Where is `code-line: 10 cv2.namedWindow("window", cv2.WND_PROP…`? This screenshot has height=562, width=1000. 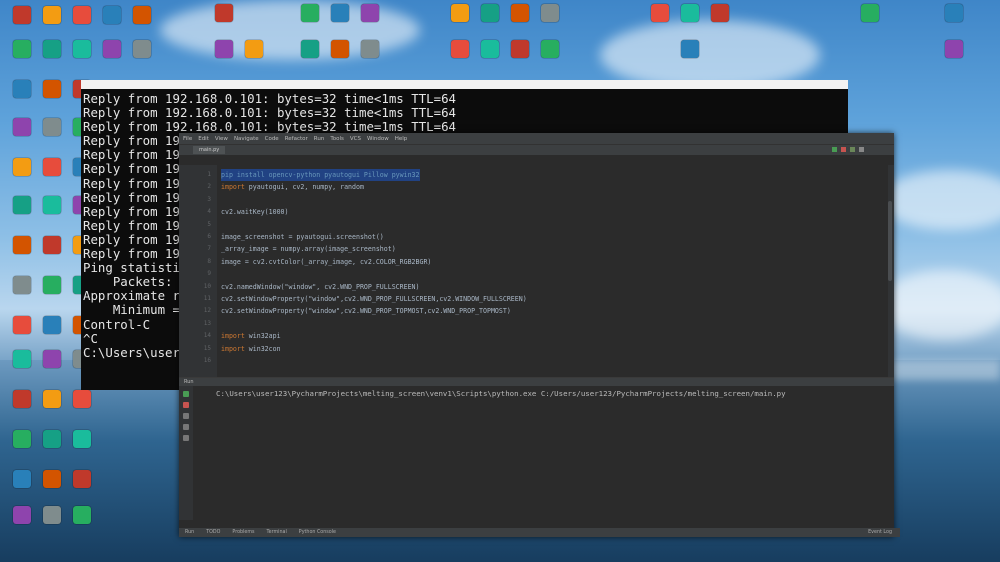 code-line: 10 cv2.namedWindow("window", cv2.WND_PROP… is located at coordinates (510, 287).